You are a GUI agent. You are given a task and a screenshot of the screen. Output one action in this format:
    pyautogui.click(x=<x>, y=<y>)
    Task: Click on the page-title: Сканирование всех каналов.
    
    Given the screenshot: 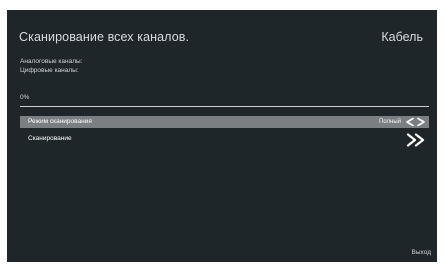 What is the action you would take?
    pyautogui.click(x=104, y=37)
    